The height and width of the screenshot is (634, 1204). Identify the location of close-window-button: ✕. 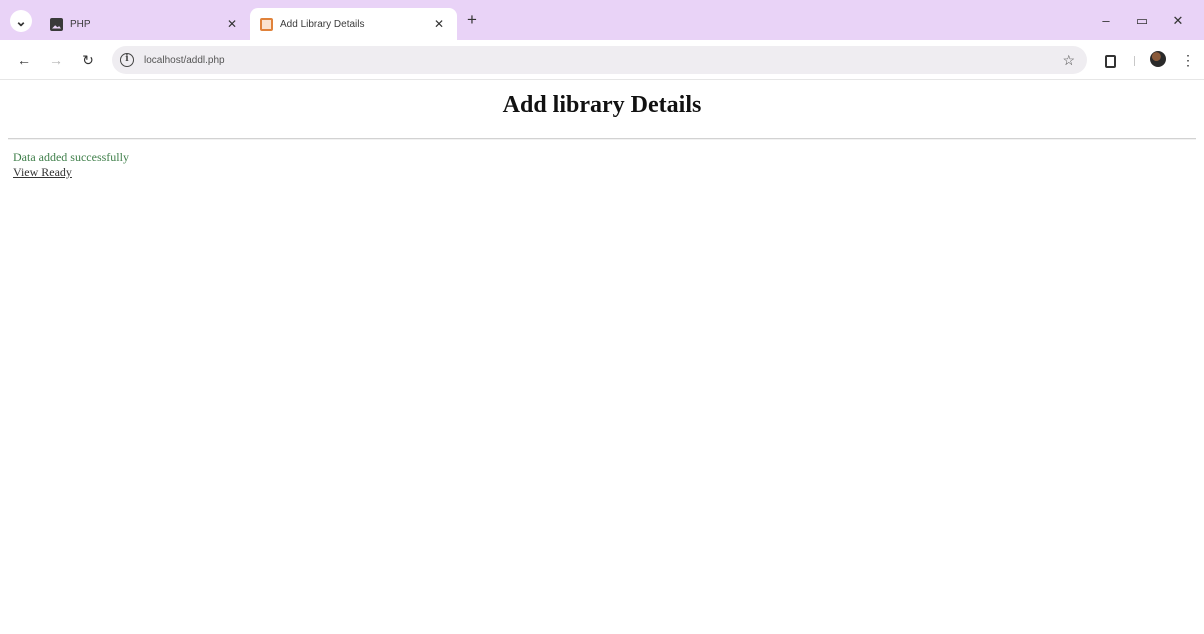
(1178, 21).